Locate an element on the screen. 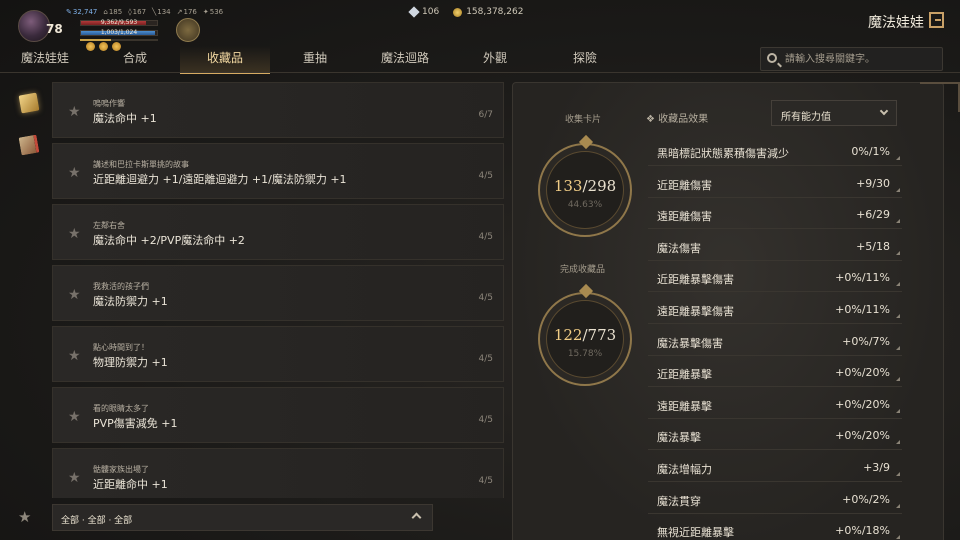  effect-name: 遠距離暴擊傷害 is located at coordinates (695, 311).